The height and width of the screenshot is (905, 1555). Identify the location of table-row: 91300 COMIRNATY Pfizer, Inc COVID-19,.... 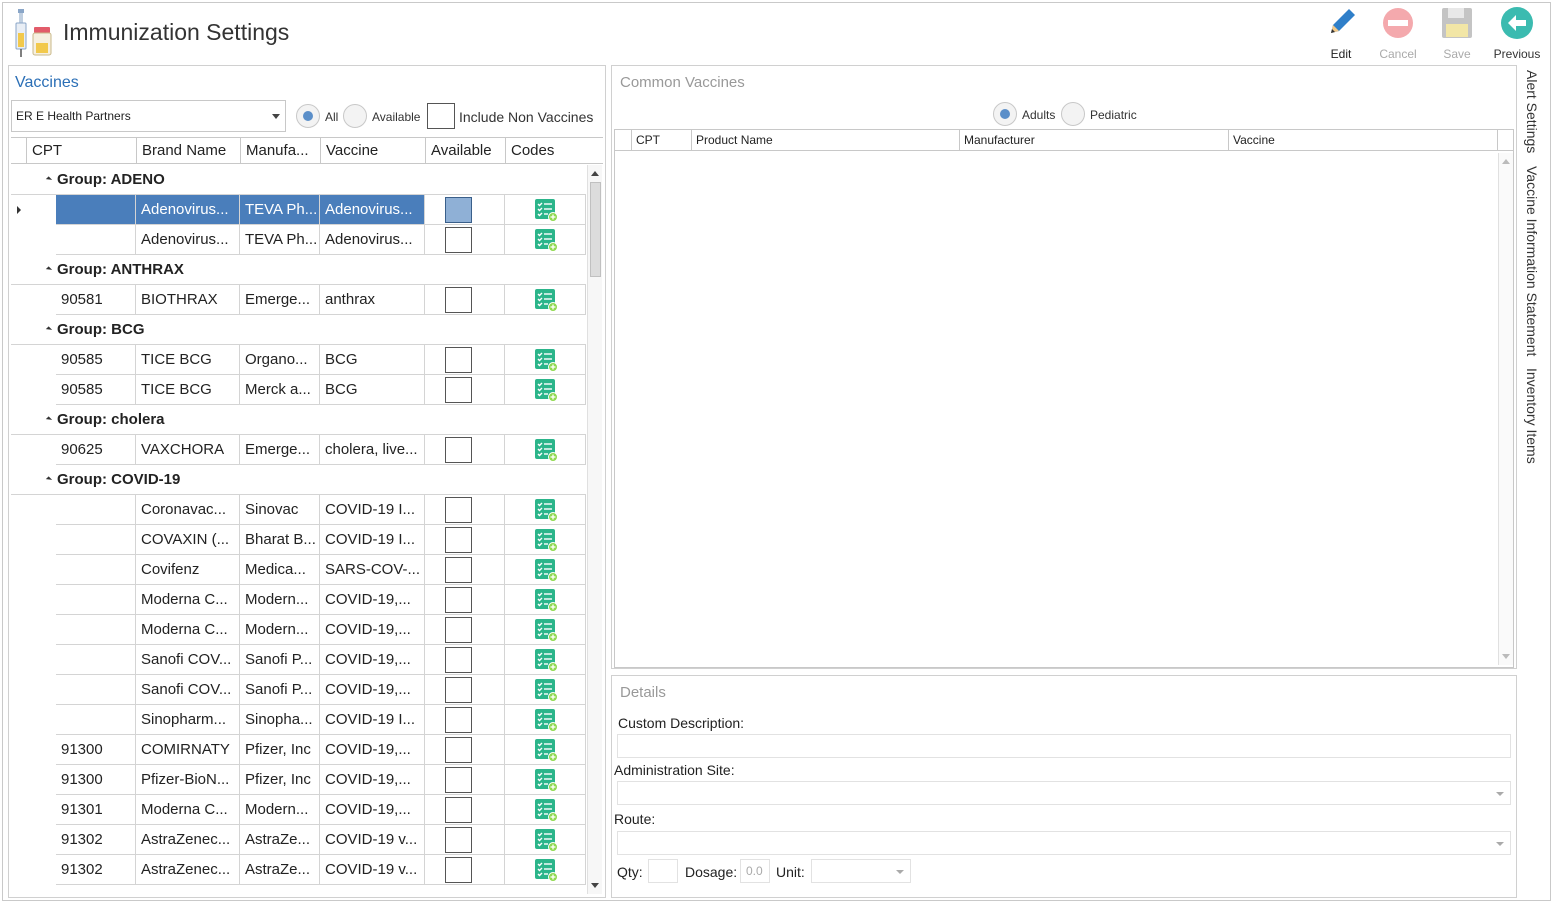
(298, 750).